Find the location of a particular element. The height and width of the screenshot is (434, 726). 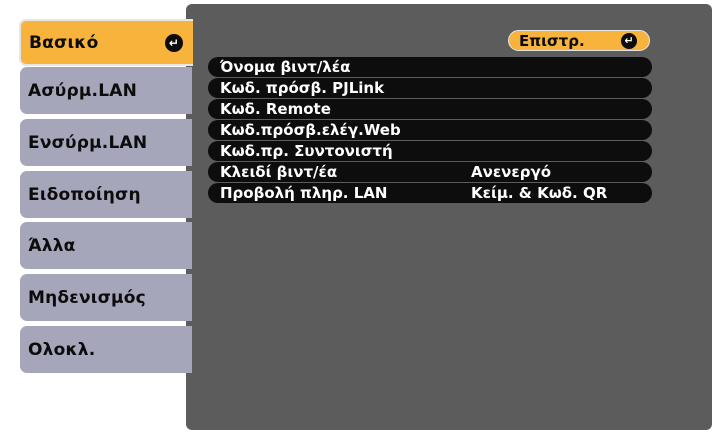

setting-label: Όνομα βιντ/λέα is located at coordinates (285, 67).